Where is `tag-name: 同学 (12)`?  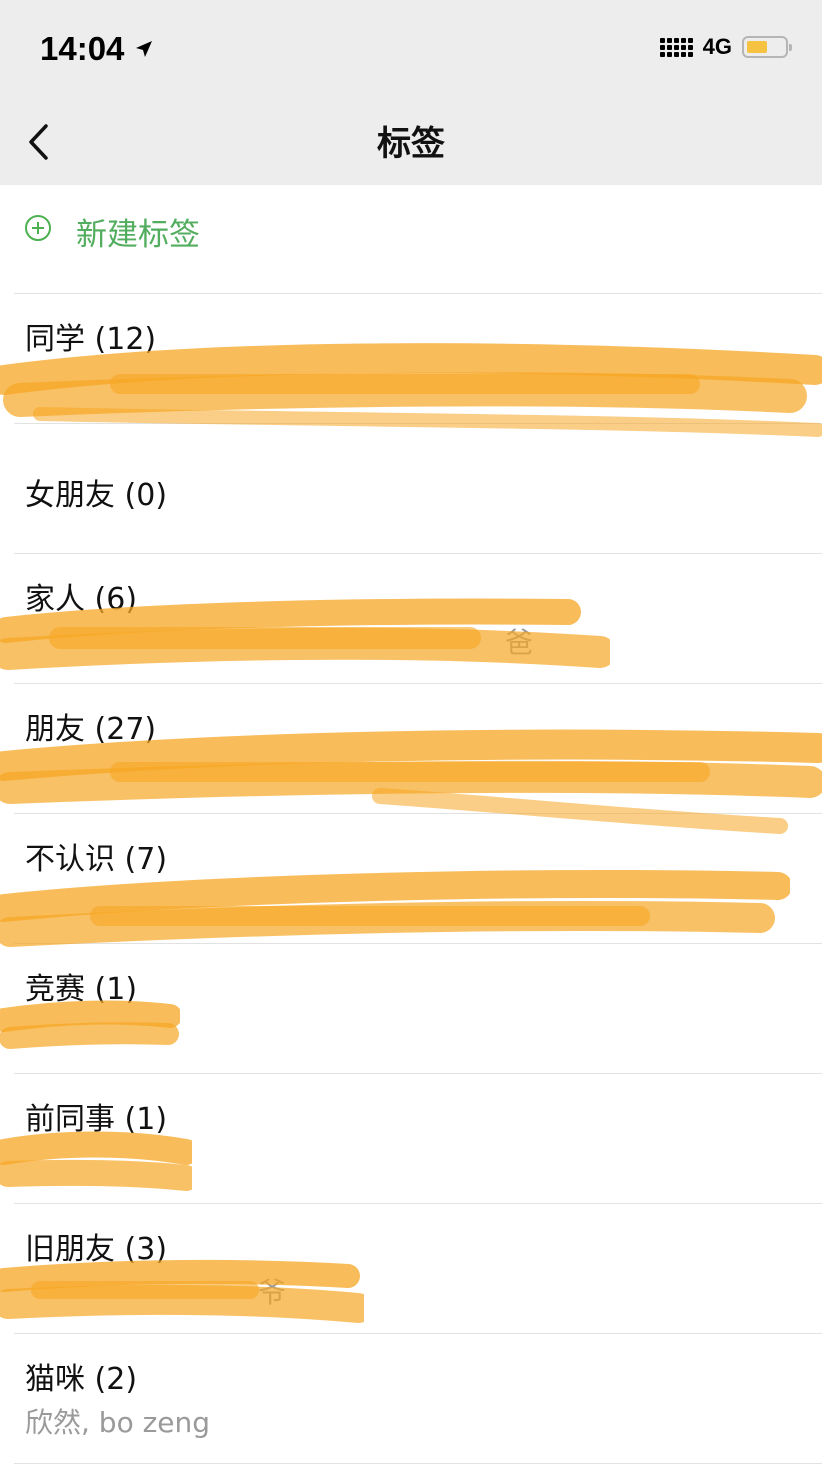 tag-name: 同学 (12) is located at coordinates (91, 339).